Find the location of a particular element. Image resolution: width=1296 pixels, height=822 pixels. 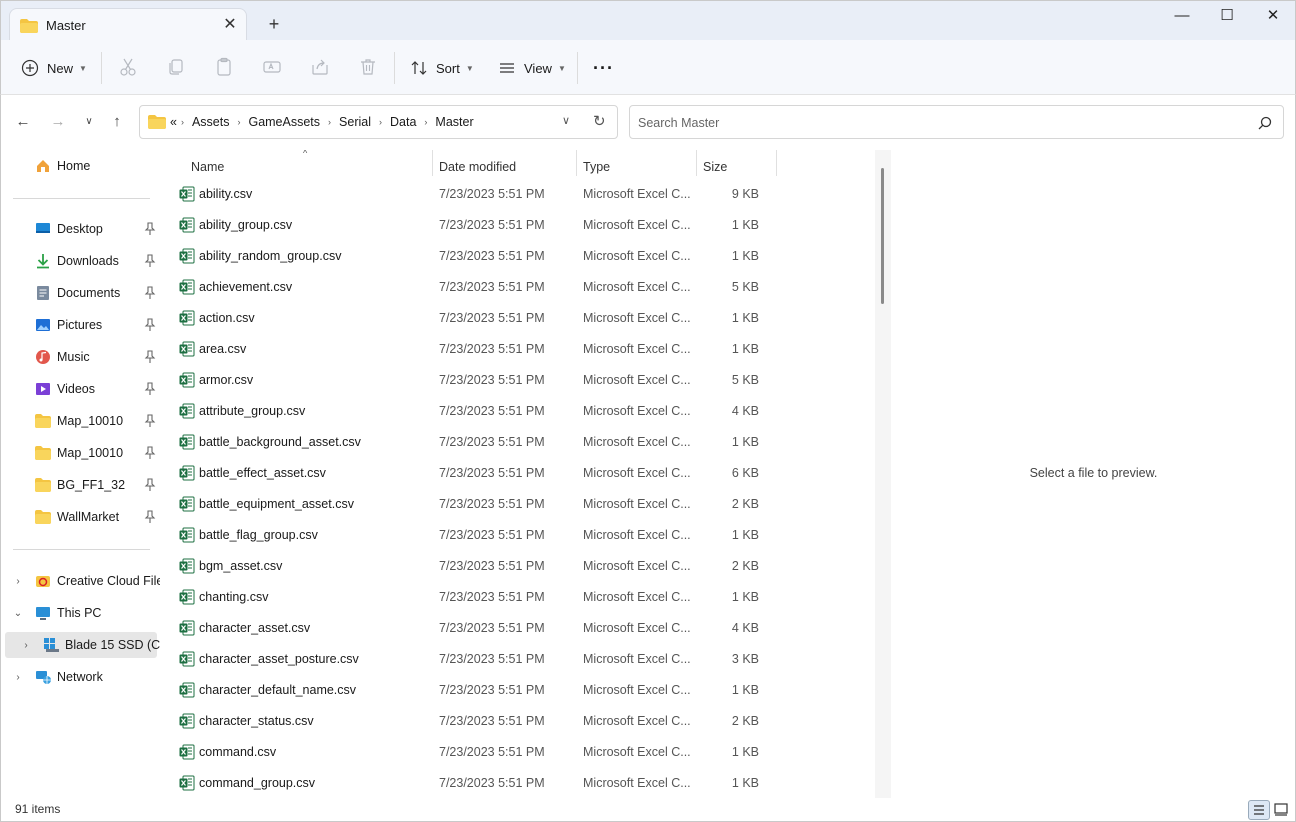

sidebar-item-bg-ff1-32: BG_FF1_32 is located at coordinates (80, 485).